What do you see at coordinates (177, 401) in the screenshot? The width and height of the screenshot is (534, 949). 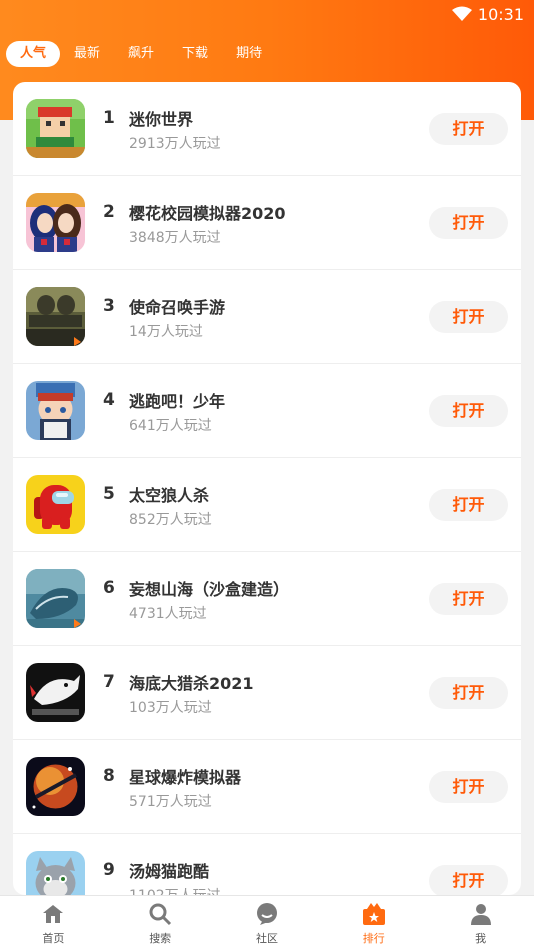 I see `game-title: 逃跑吧！少年` at bounding box center [177, 401].